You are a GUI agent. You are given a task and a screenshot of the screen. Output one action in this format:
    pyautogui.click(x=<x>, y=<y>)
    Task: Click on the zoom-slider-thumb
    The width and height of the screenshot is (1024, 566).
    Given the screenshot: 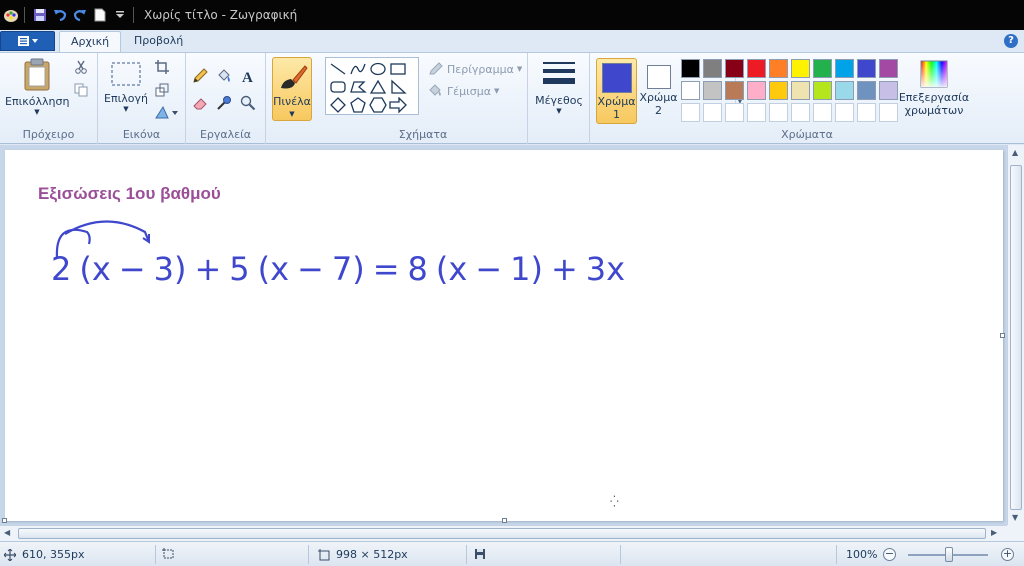 What is the action you would take?
    pyautogui.click(x=948, y=554)
    